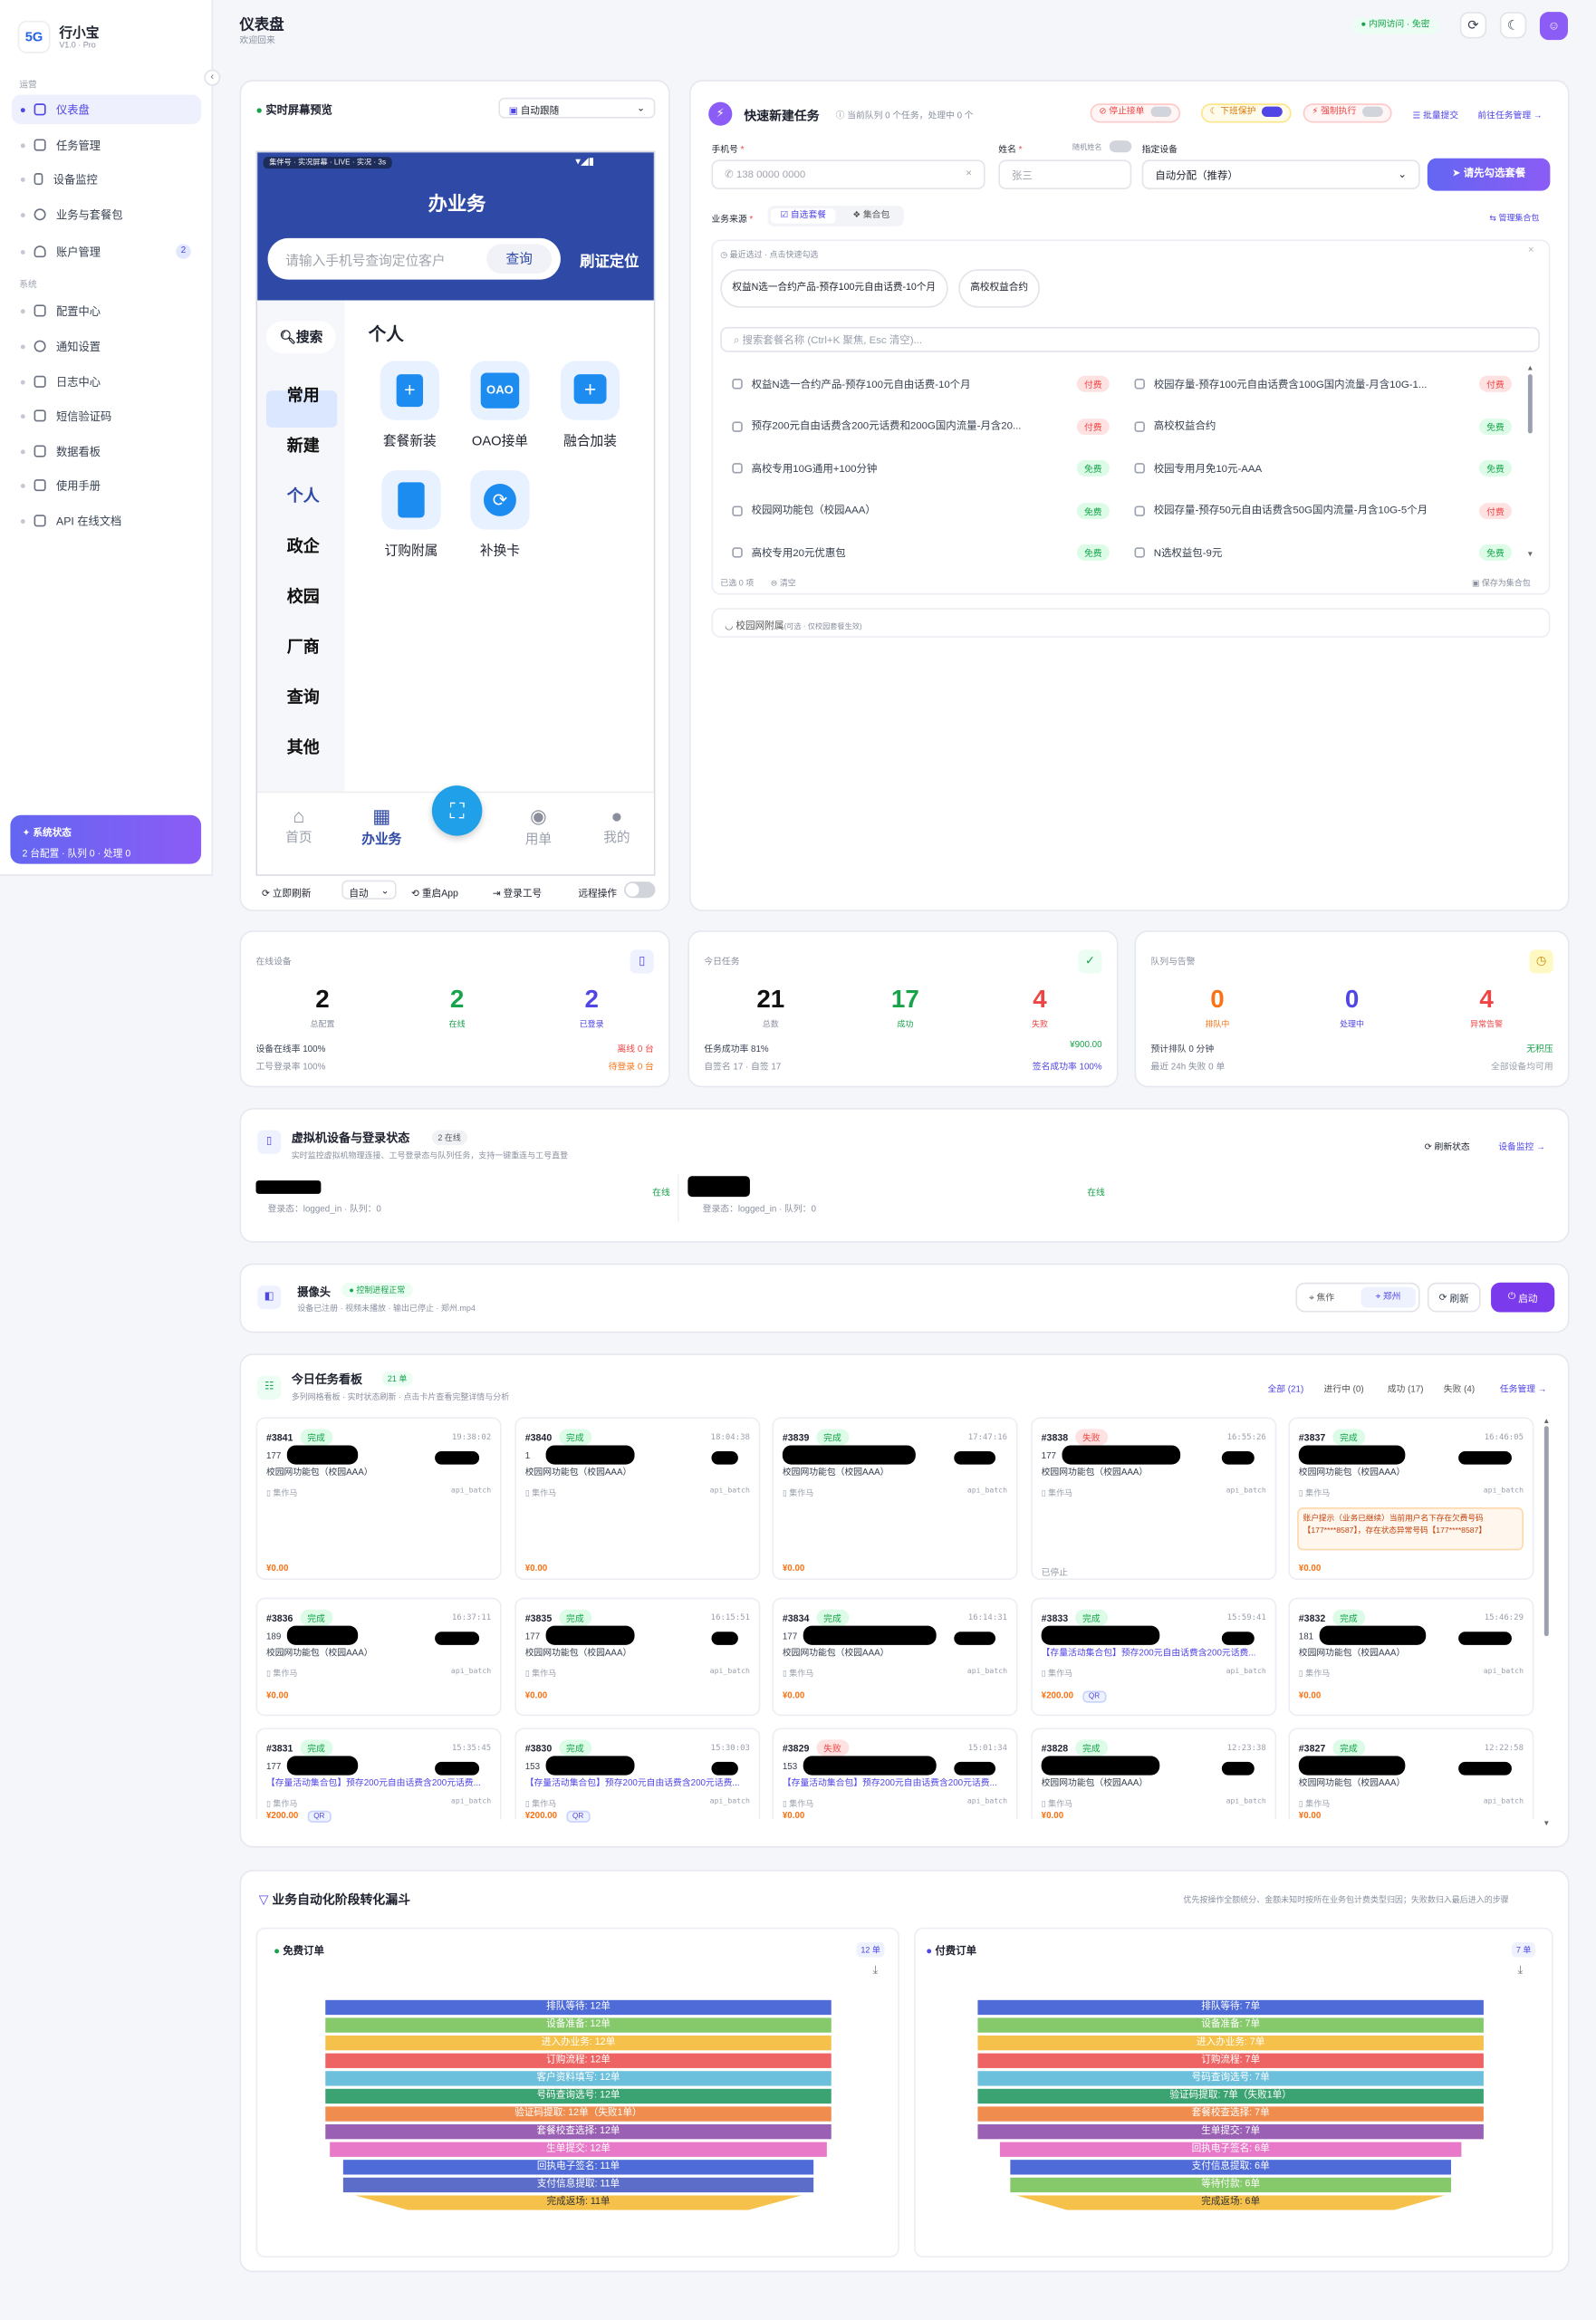 This screenshot has width=1596, height=2320. What do you see at coordinates (1323, 553) in the screenshot?
I see `package-option: N选权益包-9元 免费` at bounding box center [1323, 553].